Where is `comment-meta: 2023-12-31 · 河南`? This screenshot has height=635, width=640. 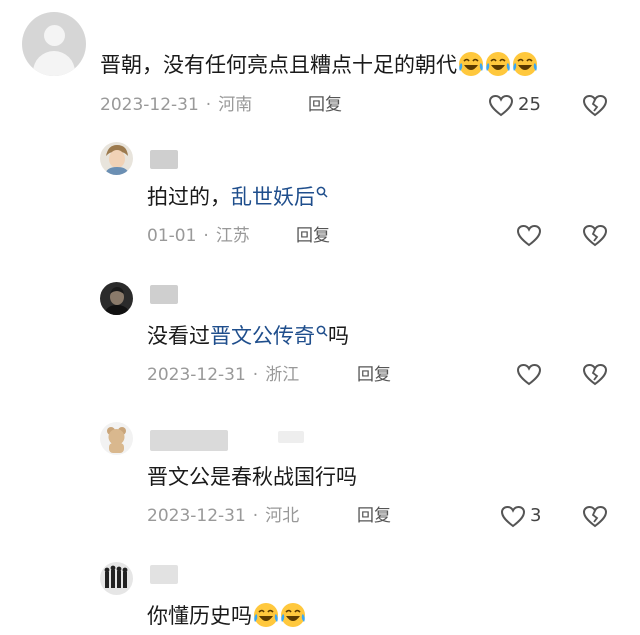 comment-meta: 2023-12-31 · 河南 is located at coordinates (176, 105).